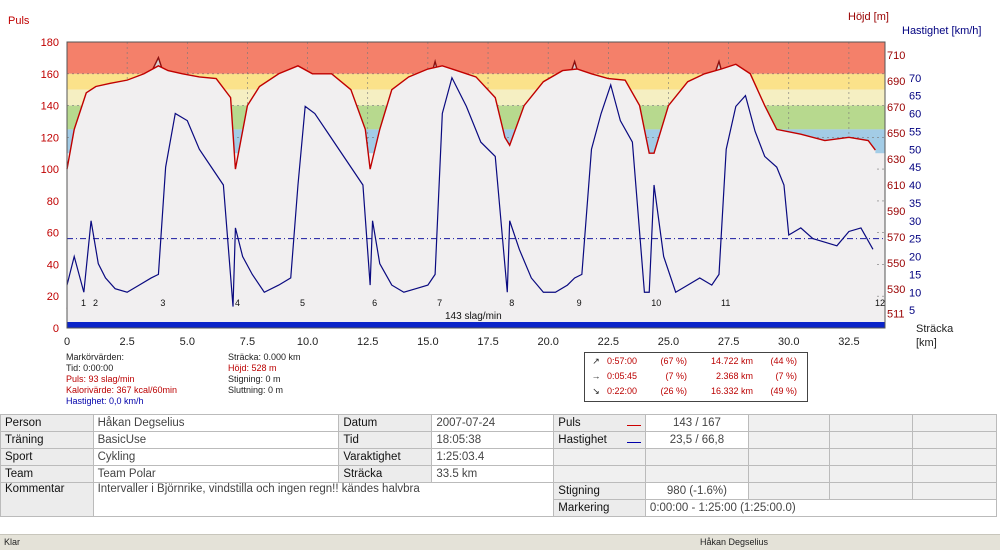 The image size is (1000, 550). What do you see at coordinates (725, 303) in the screenshot?
I see `lap-label: 11` at bounding box center [725, 303].